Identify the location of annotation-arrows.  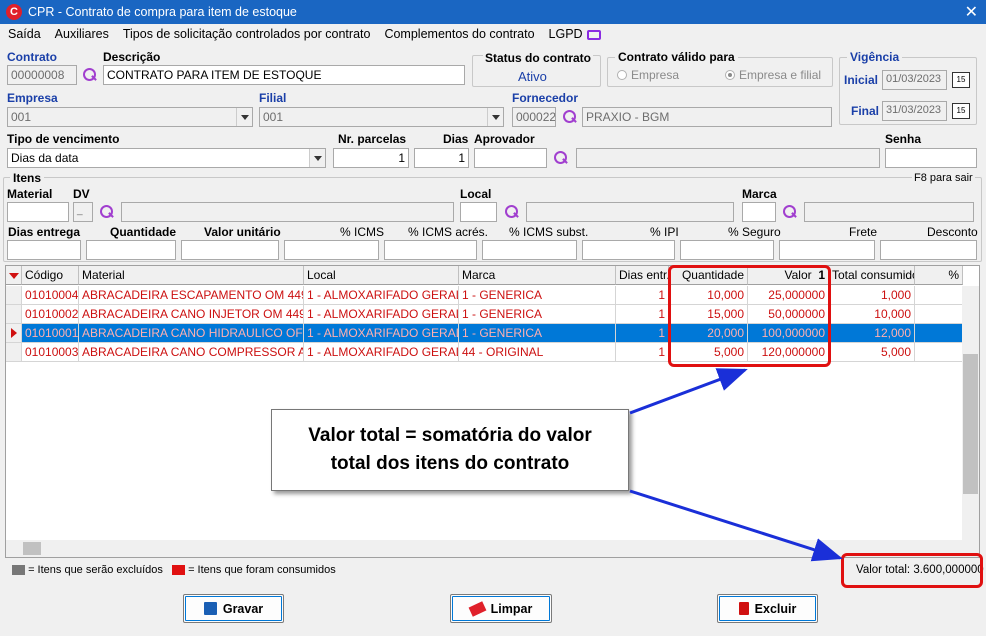
(736, 465).